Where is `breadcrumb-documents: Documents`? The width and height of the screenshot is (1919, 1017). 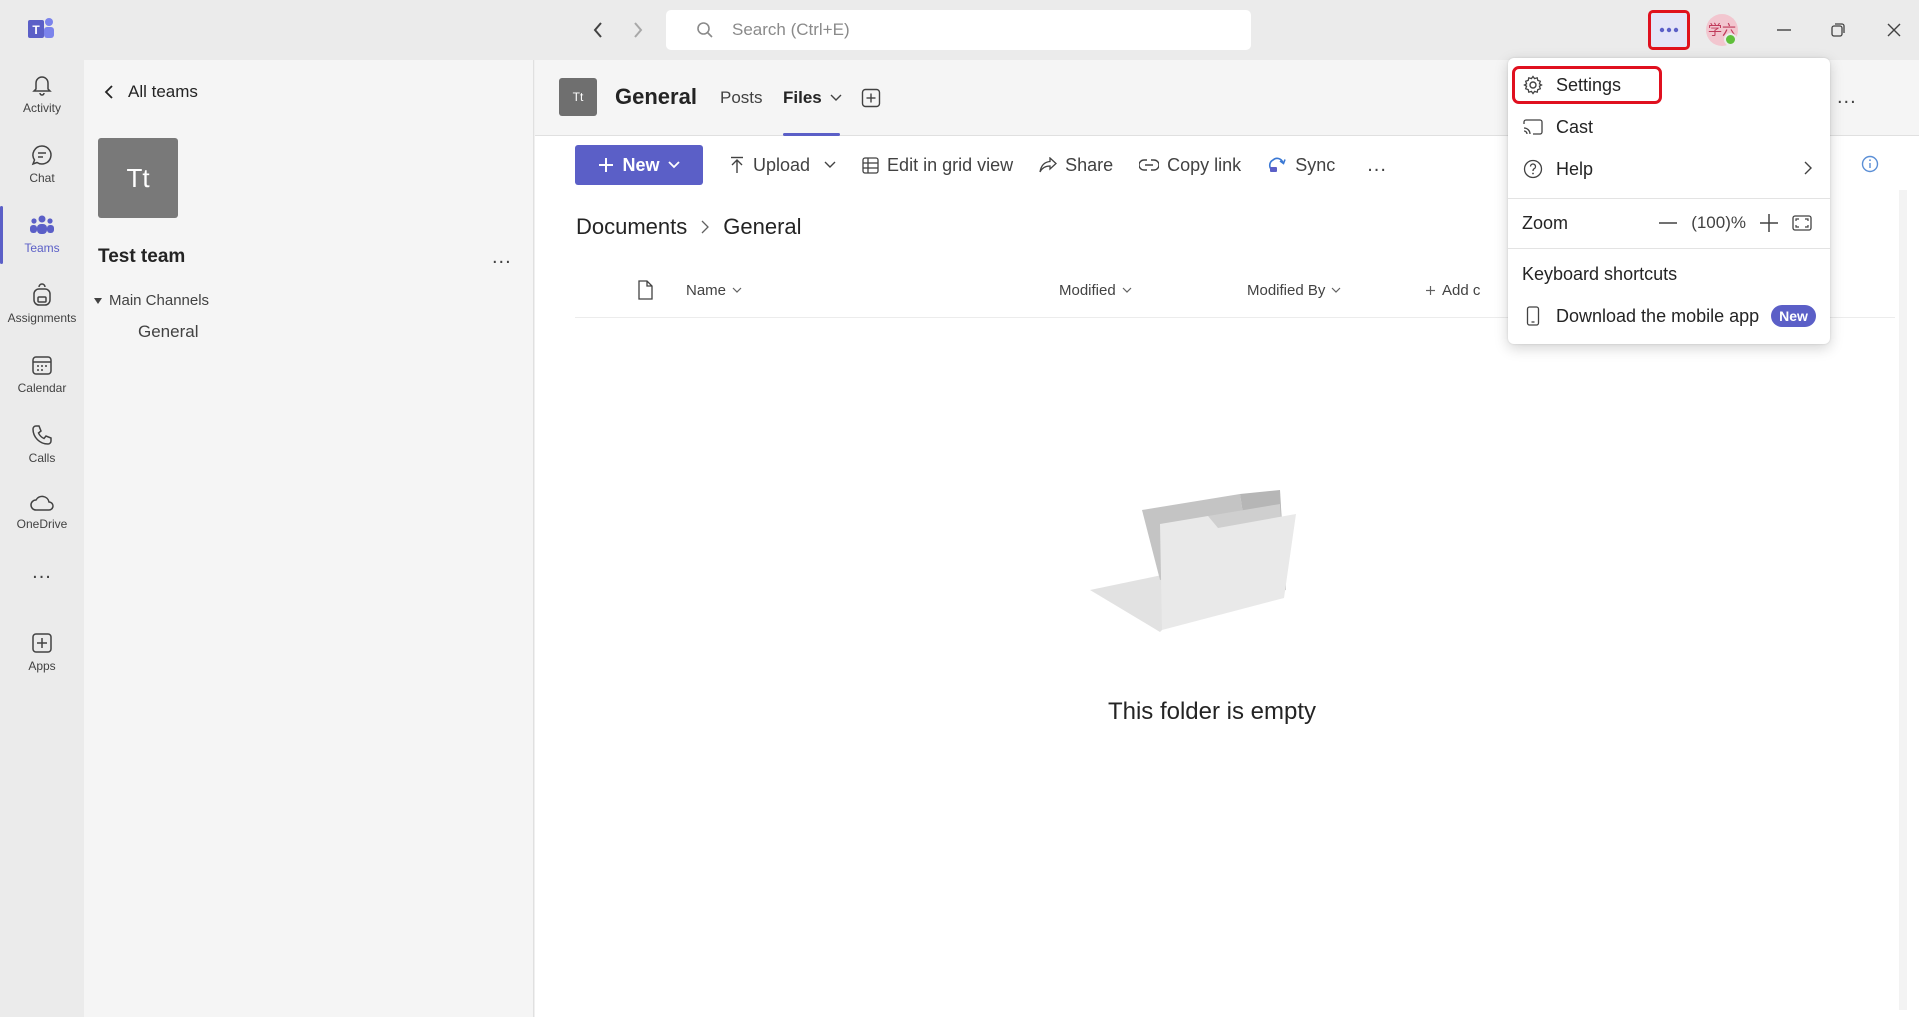 breadcrumb-documents: Documents is located at coordinates (631, 227).